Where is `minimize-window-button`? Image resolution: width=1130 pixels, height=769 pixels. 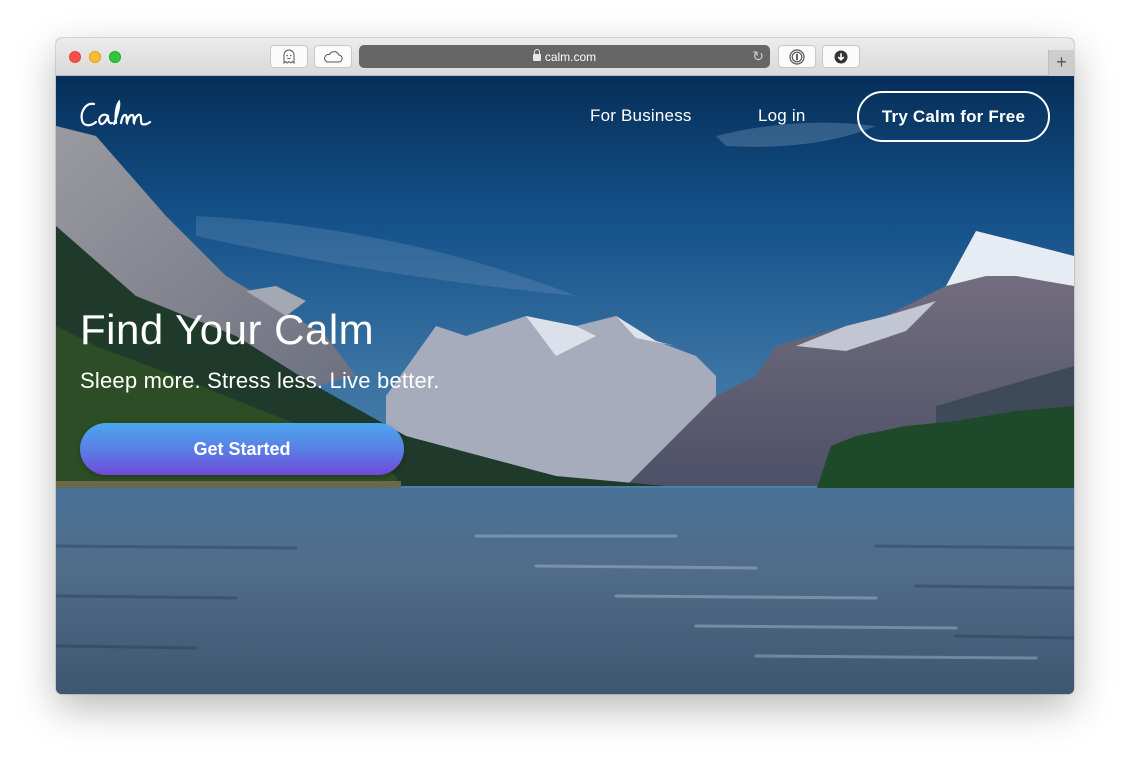
minimize-window-button is located at coordinates (95, 57).